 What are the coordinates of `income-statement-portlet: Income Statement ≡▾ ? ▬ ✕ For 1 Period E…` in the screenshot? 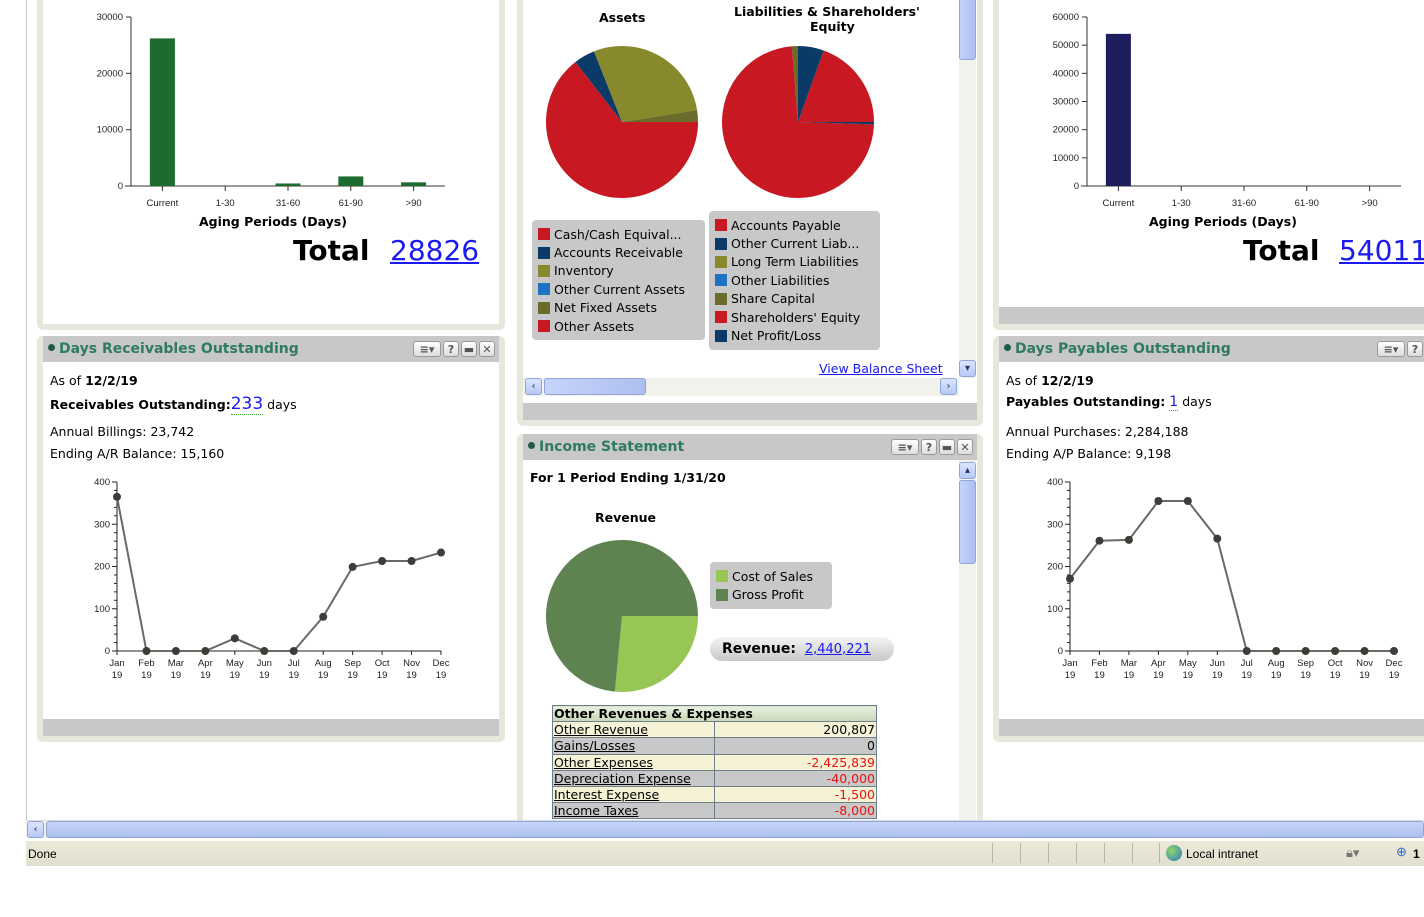 It's located at (750, 627).